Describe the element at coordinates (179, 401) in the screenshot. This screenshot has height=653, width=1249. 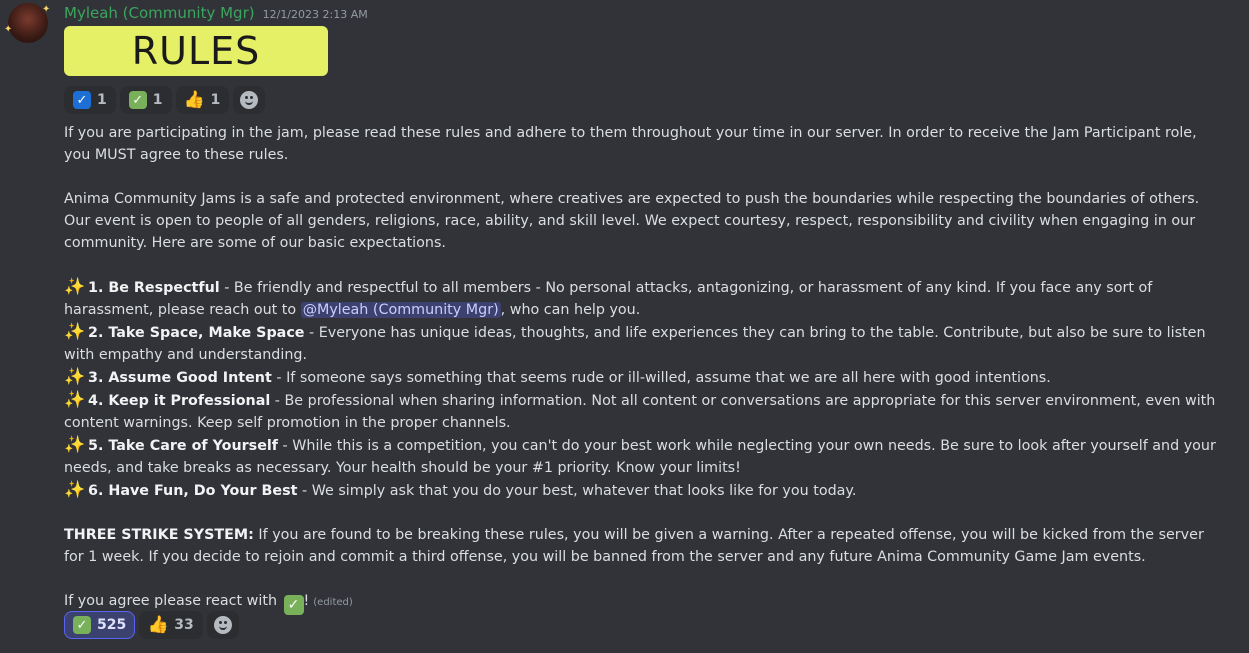
I see `rule-title: 4. Keep it Professional` at that location.